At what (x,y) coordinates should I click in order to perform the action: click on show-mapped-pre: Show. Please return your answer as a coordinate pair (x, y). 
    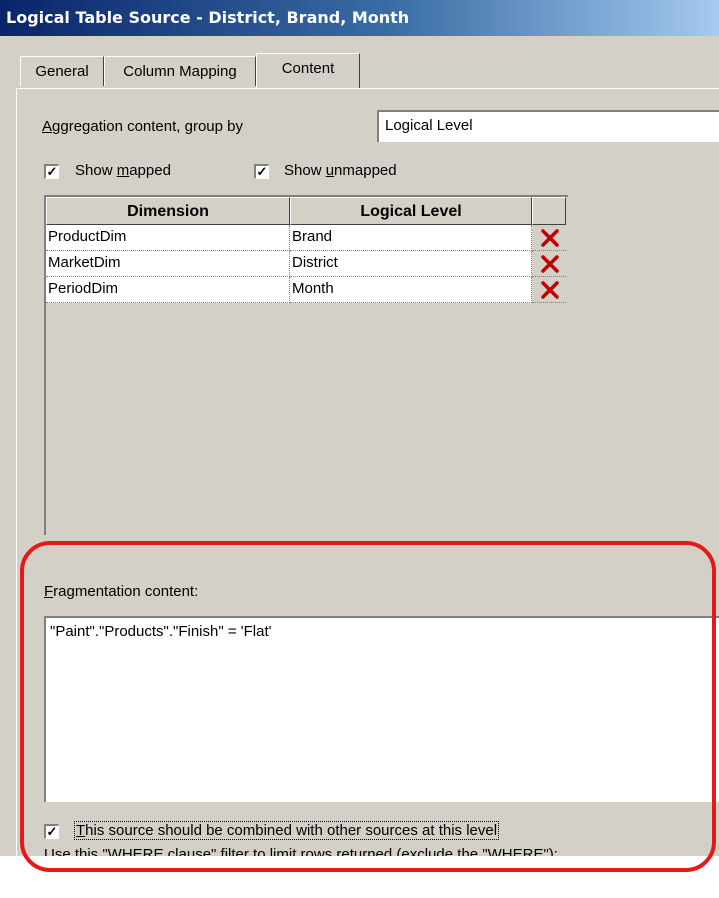
    Looking at the image, I should click on (96, 170).